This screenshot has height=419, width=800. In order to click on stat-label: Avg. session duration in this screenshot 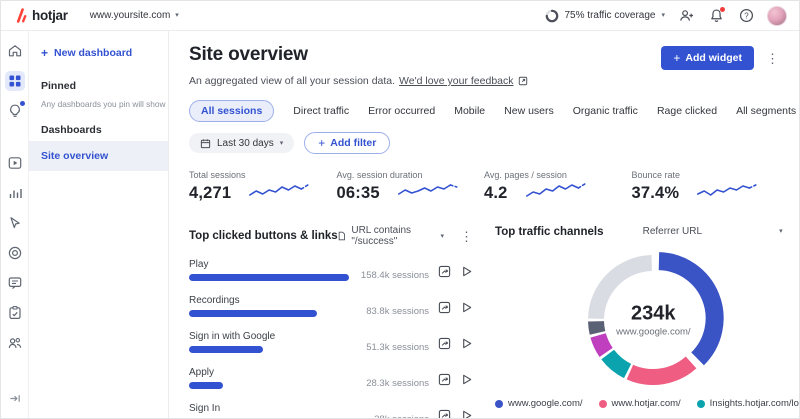, I will do `click(379, 175)`.